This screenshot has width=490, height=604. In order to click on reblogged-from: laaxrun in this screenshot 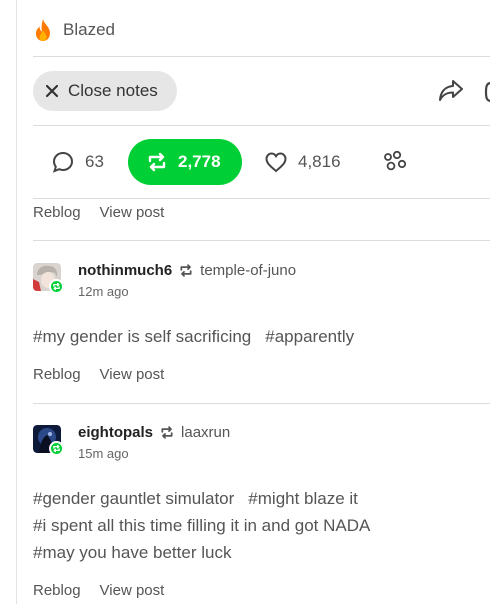, I will do `click(205, 432)`.